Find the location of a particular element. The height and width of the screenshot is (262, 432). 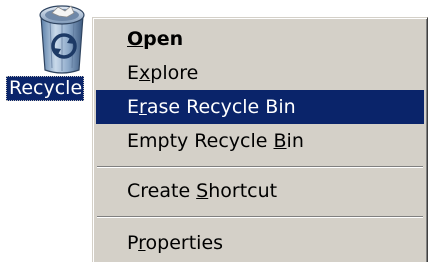

menu-item-text-post: ase Recycle Bin is located at coordinates (221, 107).